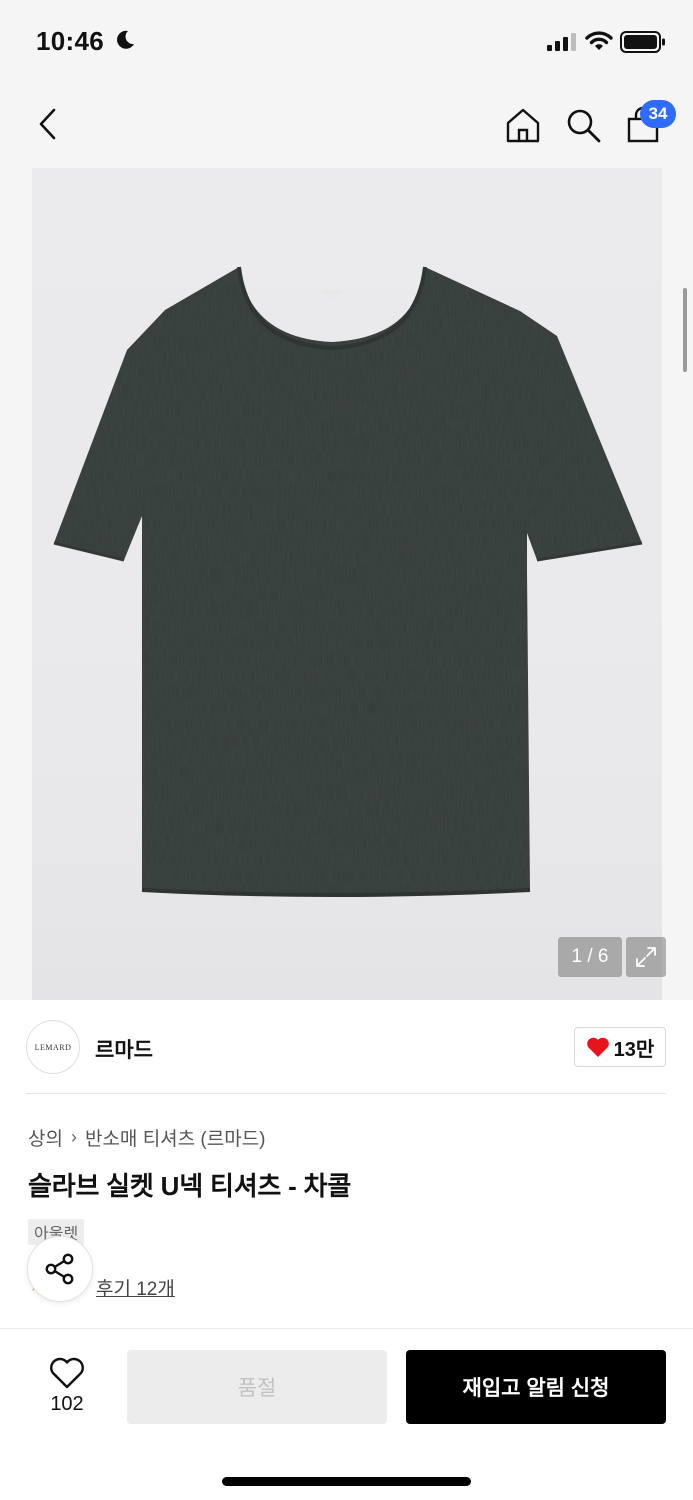  I want to click on breadcrumb: 상의 › 반소매 티셔츠 (르마드), so click(147, 1137).